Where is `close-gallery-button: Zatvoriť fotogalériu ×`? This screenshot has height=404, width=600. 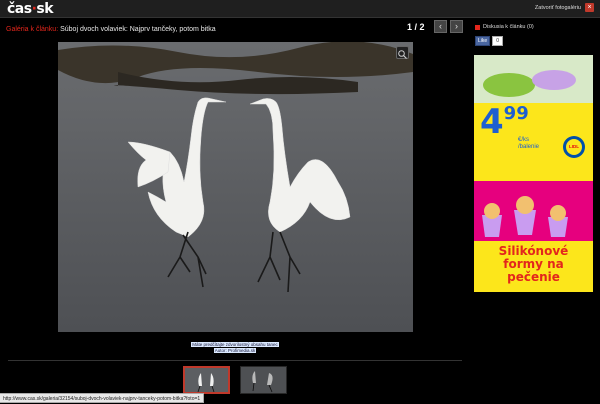 close-gallery-button: Zatvoriť fotogalériu × is located at coordinates (564, 7).